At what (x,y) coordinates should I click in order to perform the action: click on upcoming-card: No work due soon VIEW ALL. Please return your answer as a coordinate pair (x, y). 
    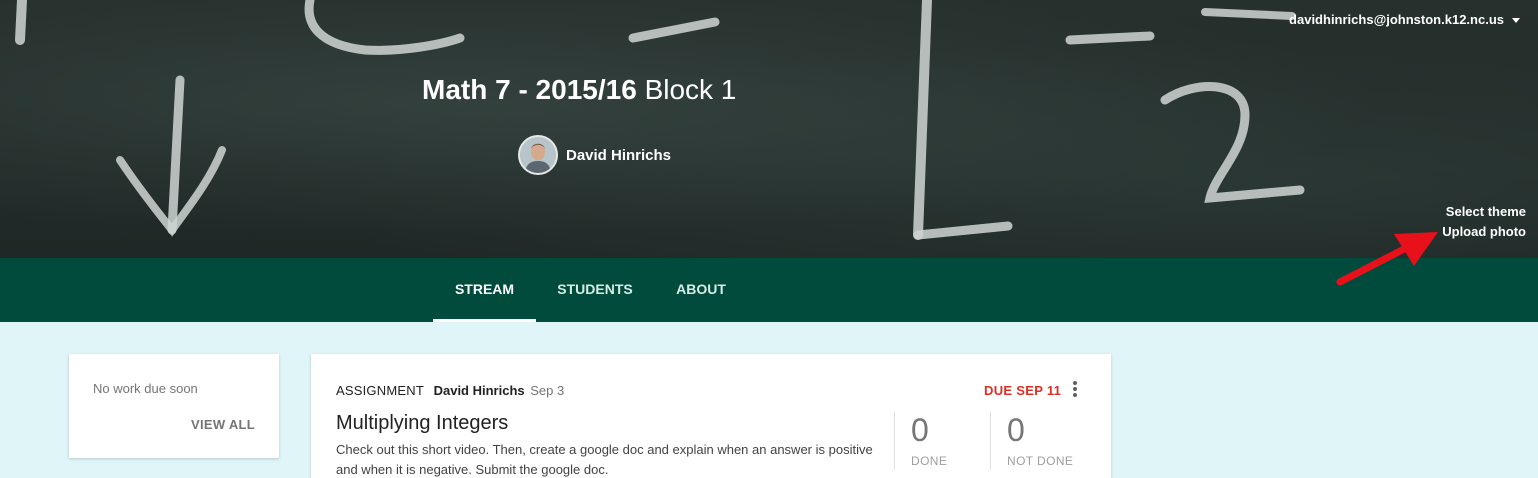
    Looking at the image, I should click on (174, 406).